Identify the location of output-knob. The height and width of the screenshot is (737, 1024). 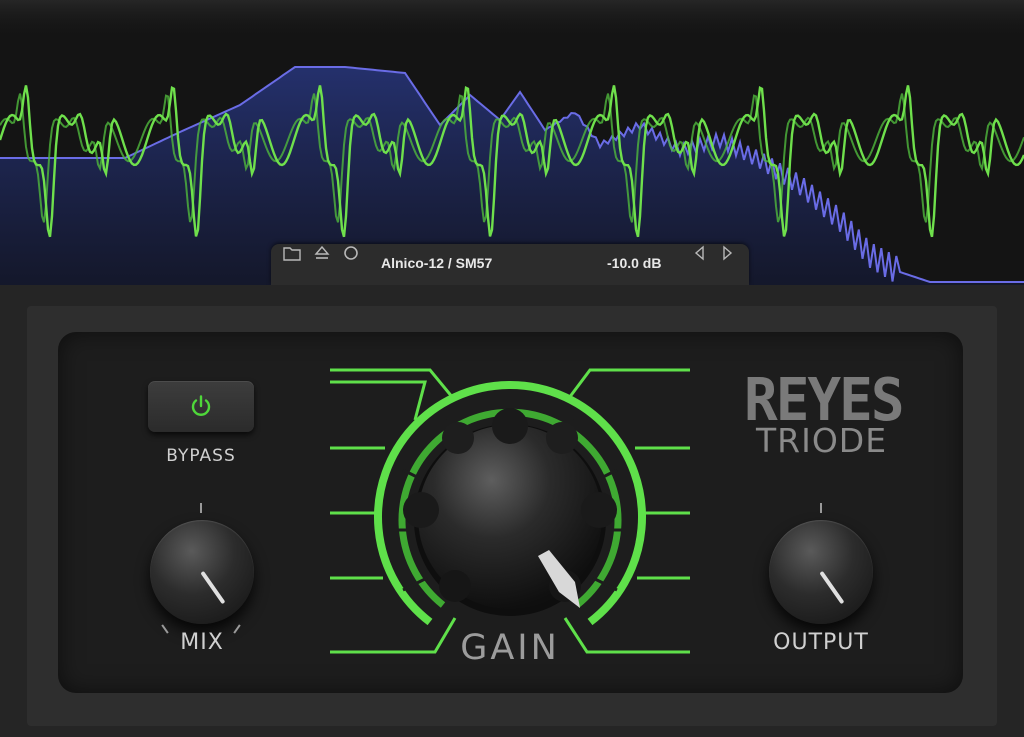
(821, 572).